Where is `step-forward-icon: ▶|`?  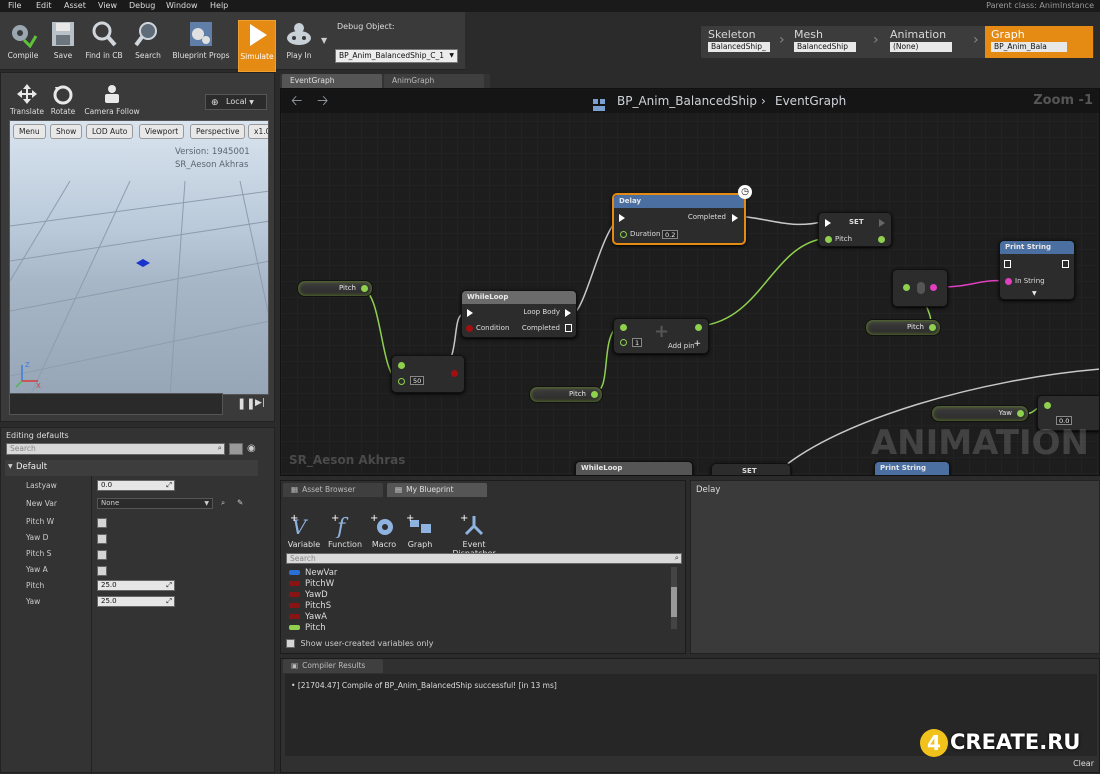
step-forward-icon: ▶| is located at coordinates (260, 403).